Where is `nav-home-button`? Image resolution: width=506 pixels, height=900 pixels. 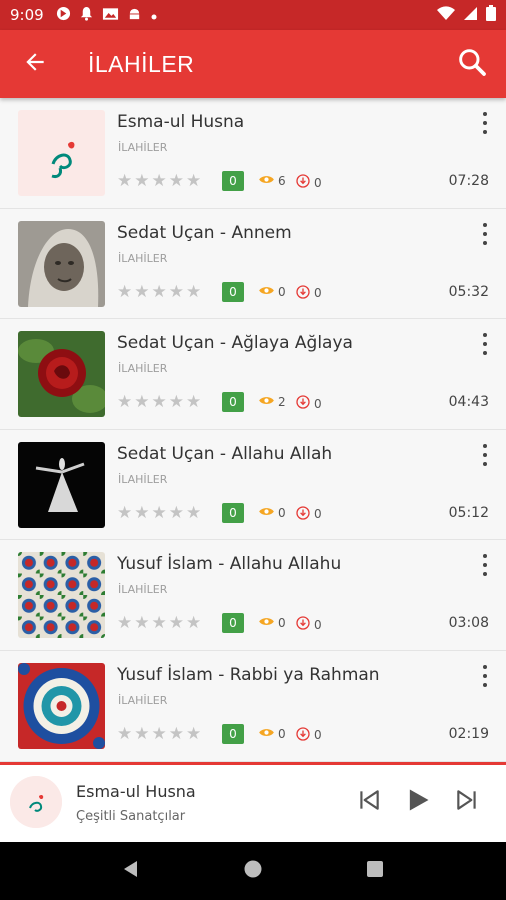
nav-home-button is located at coordinates (253, 871).